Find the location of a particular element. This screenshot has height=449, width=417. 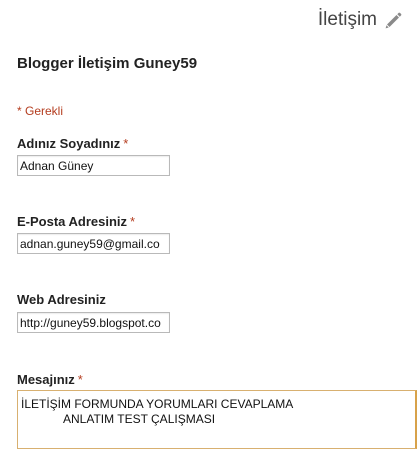

message-line-1: İLETİŞİM FORMUNDA YORUMLARI CEVAPLAMA is located at coordinates (157, 404).